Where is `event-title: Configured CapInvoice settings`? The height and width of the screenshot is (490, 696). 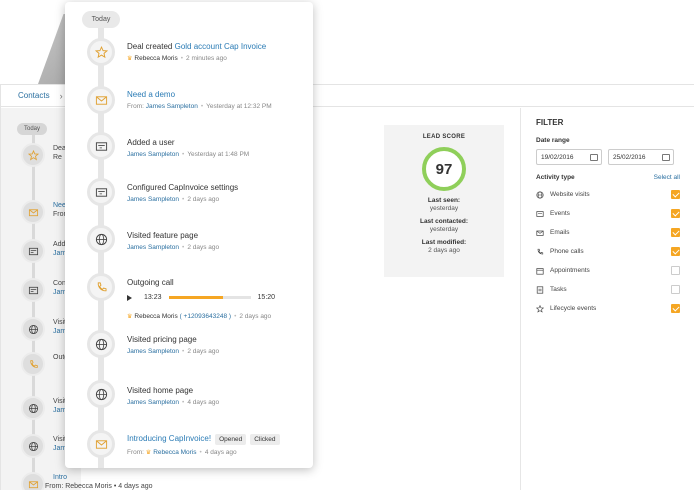 event-title: Configured CapInvoice settings is located at coordinates (183, 187).